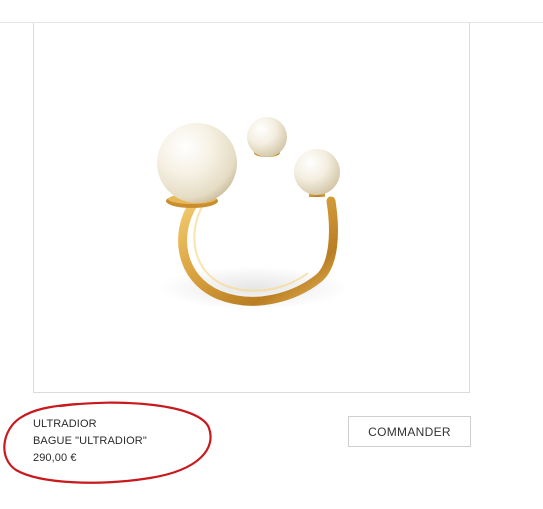 Image resolution: width=543 pixels, height=509 pixels. What do you see at coordinates (65, 424) in the screenshot?
I see `product-collection: ULTRADIOR` at bounding box center [65, 424].